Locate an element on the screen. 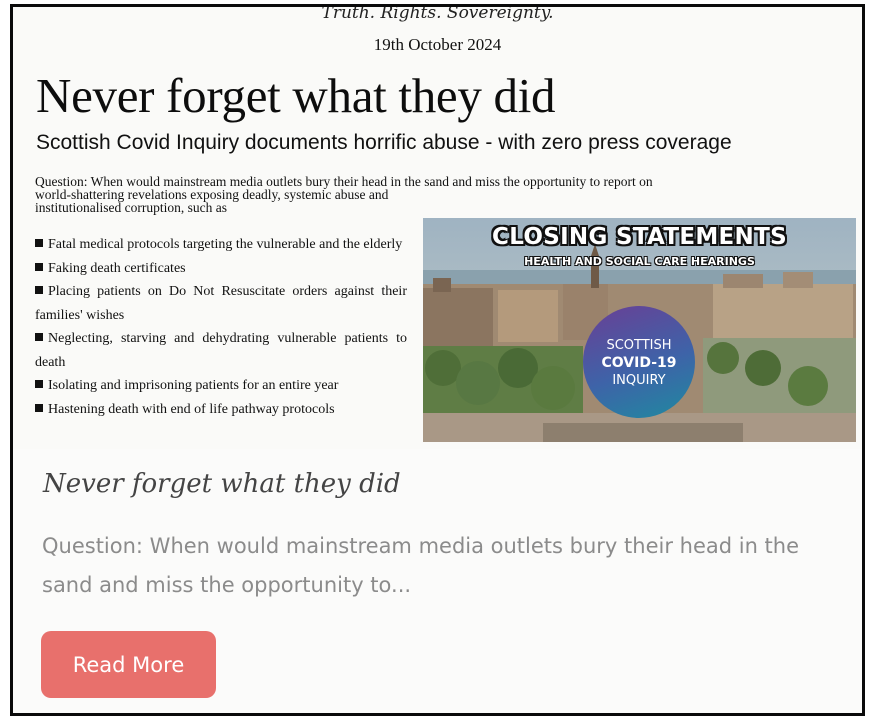 The image size is (877, 716). promo-subtitle: HEALTH AND SOCIAL CARE HEARINGS is located at coordinates (639, 261).